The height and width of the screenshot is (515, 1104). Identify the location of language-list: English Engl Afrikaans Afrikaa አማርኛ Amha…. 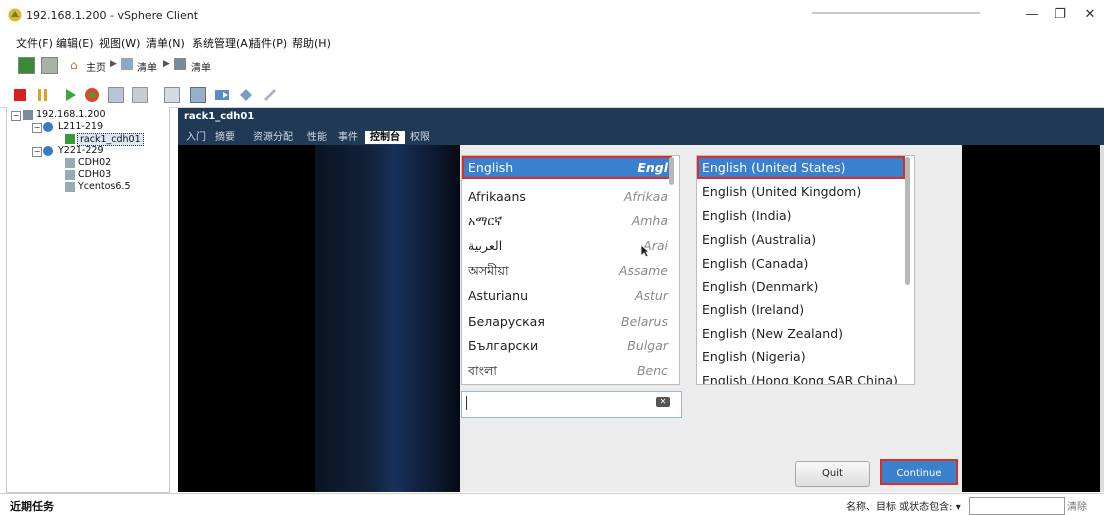
(570, 270).